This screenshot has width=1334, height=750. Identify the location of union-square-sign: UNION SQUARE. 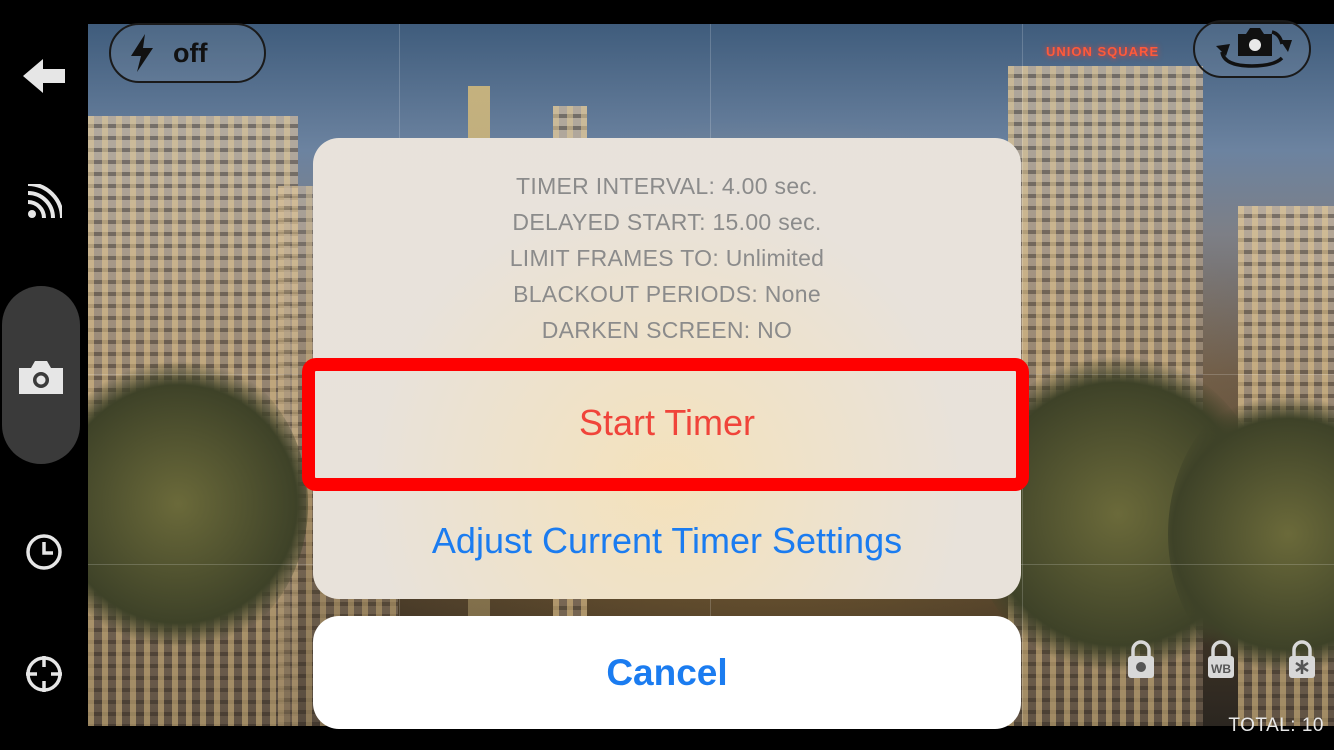
(1103, 51).